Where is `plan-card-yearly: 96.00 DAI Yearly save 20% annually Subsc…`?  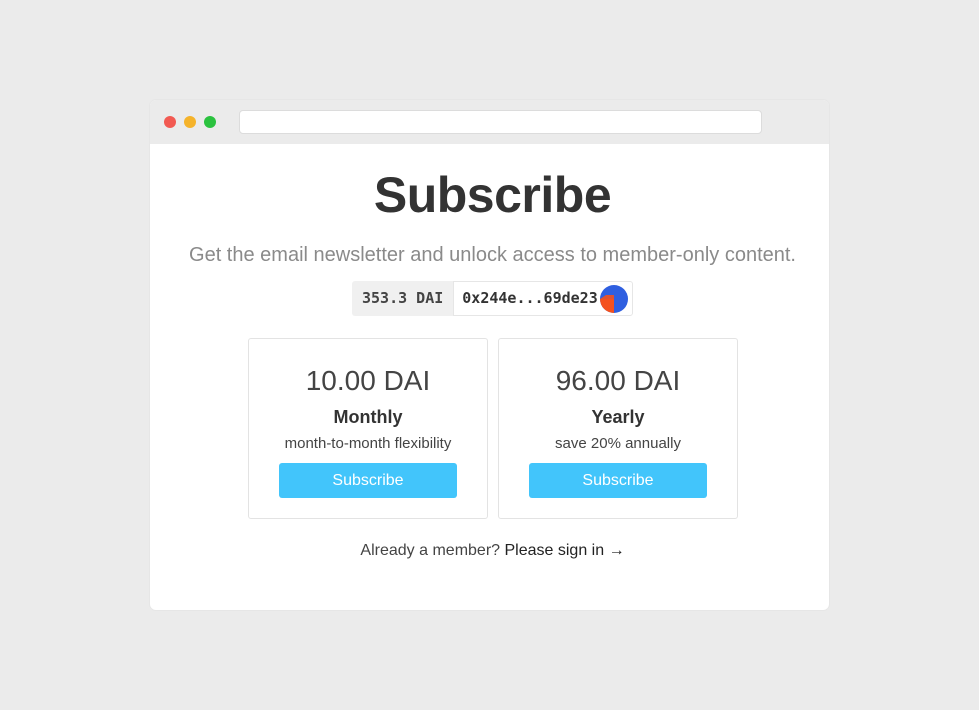 plan-card-yearly: 96.00 DAI Yearly save 20% annually Subsc… is located at coordinates (618, 428).